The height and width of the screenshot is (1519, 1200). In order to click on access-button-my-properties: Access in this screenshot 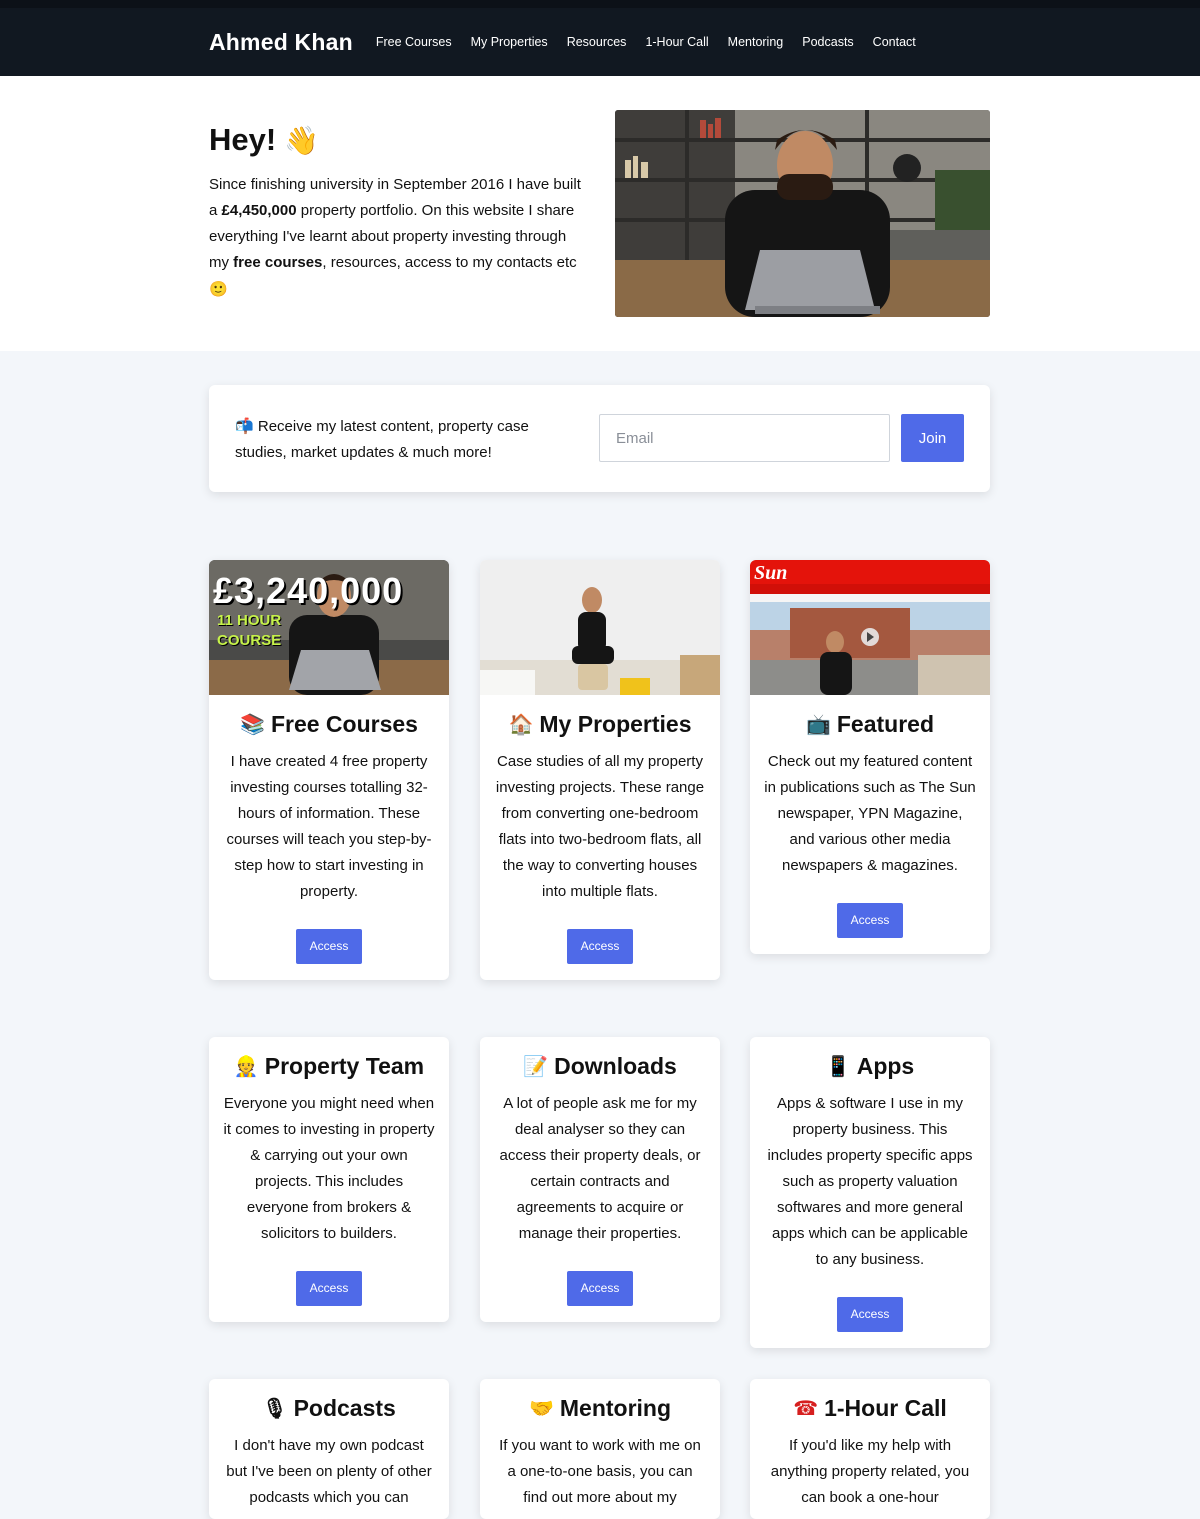, I will do `click(600, 946)`.